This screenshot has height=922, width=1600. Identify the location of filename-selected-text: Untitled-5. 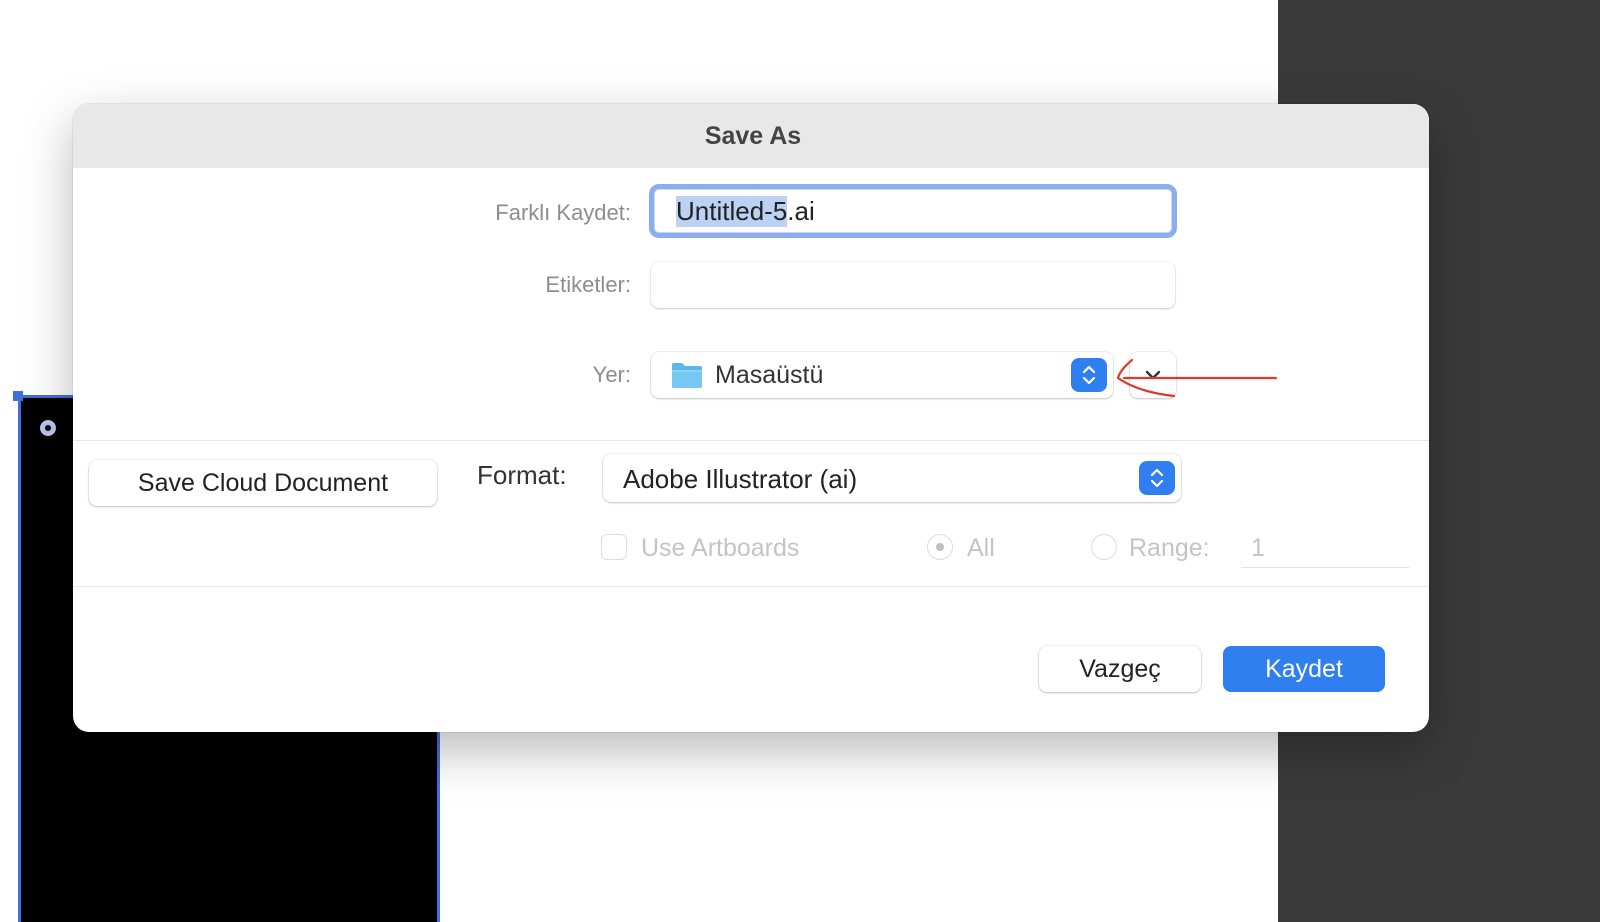
(732, 211).